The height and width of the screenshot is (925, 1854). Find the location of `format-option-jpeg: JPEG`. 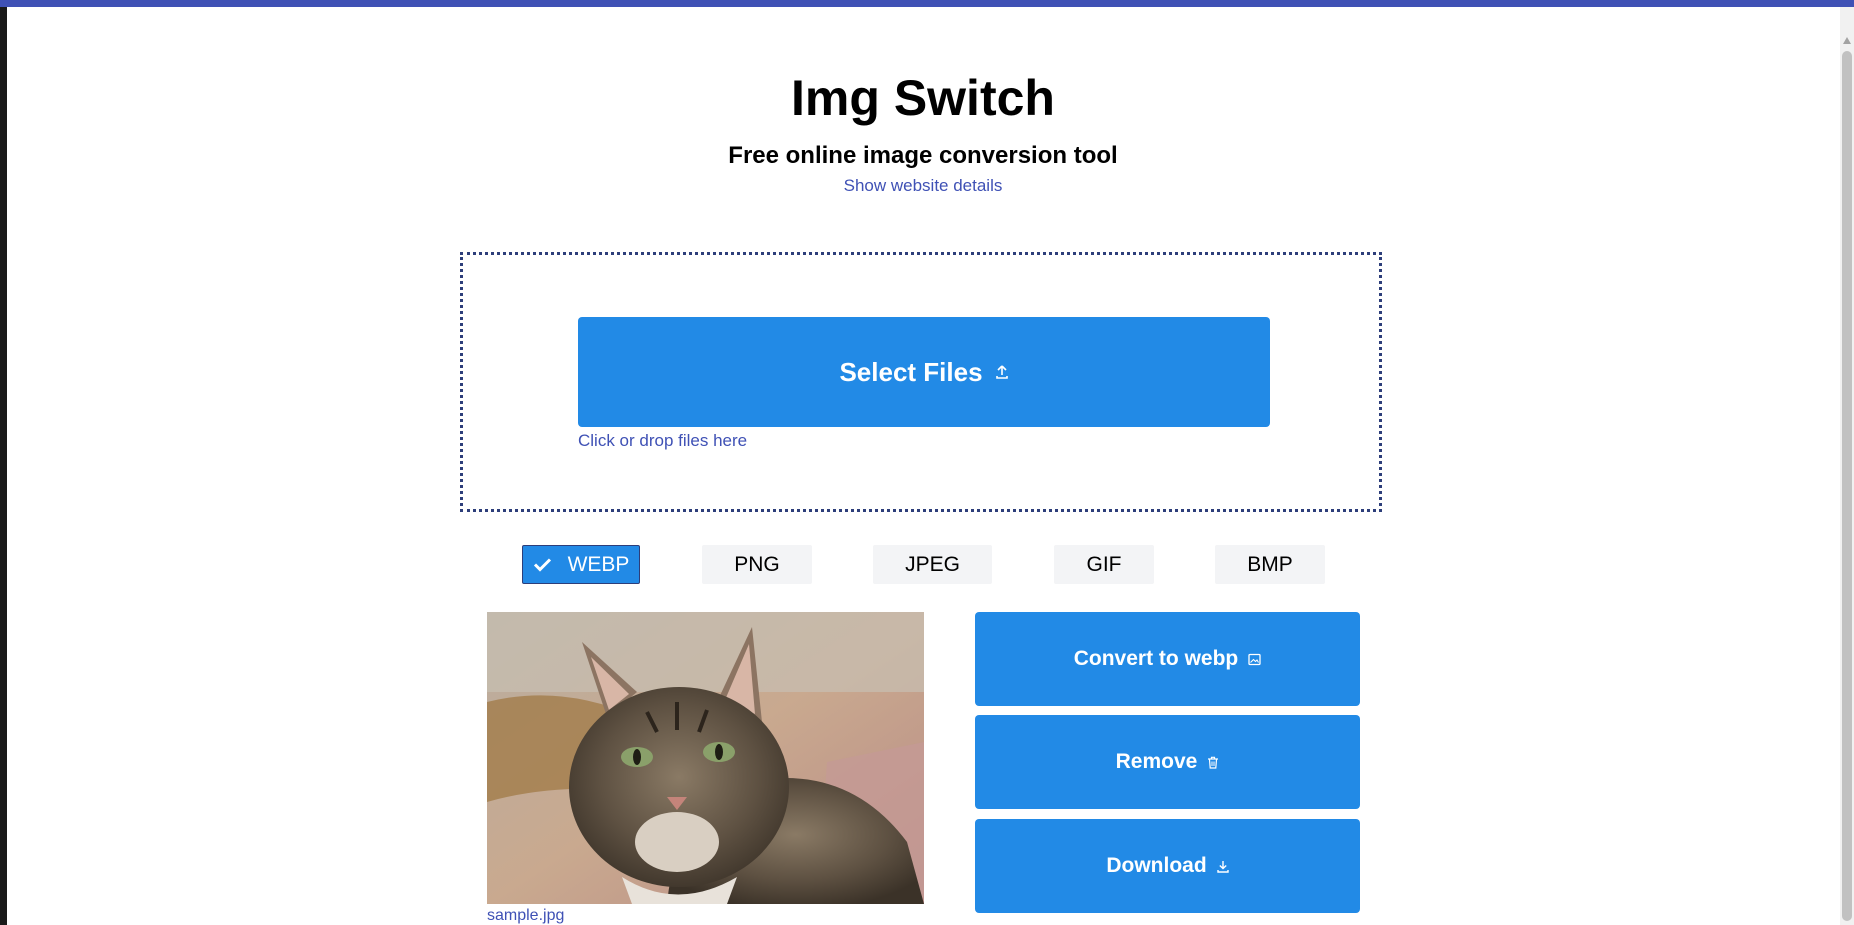

format-option-jpeg: JPEG is located at coordinates (932, 564).